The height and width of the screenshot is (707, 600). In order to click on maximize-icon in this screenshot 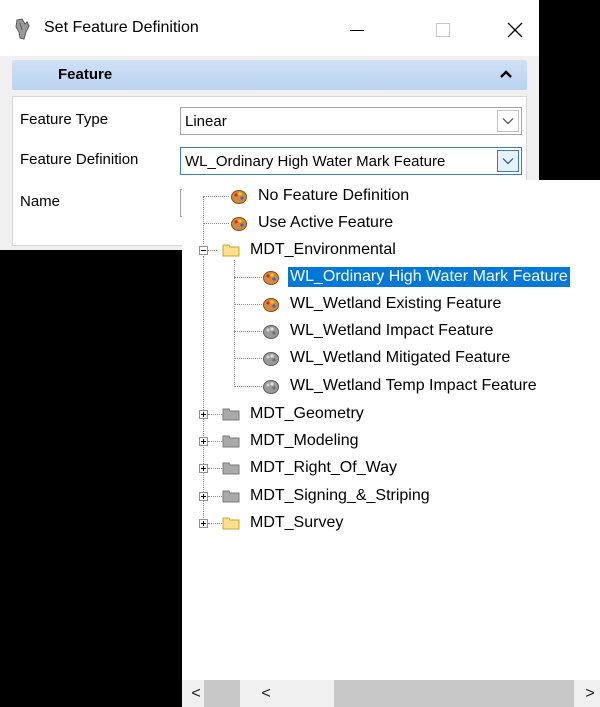, I will do `click(443, 30)`.